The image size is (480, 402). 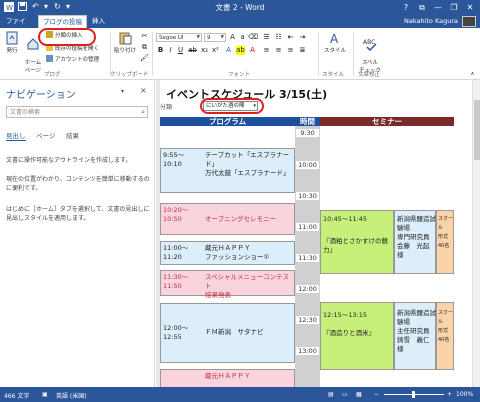 What do you see at coordinates (253, 37) in the screenshot?
I see `clear-formatting-icon: ⌫` at bounding box center [253, 37].